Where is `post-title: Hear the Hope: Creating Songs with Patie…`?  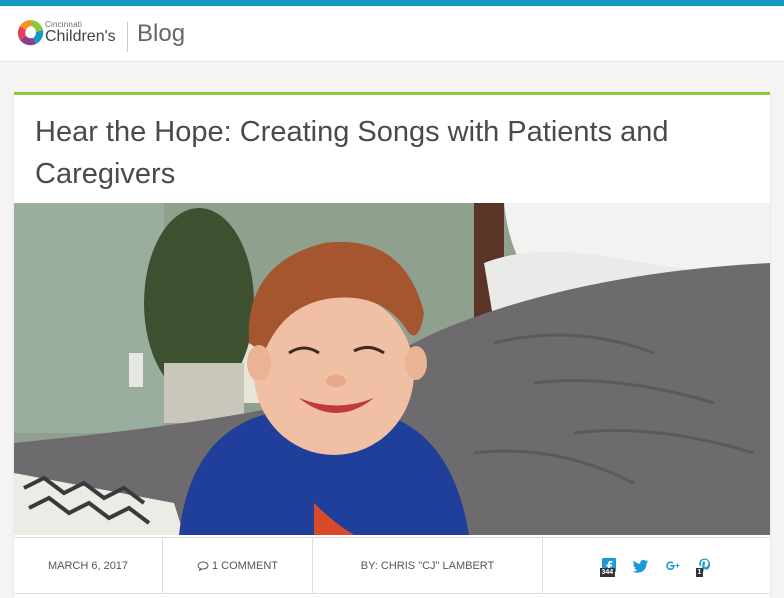 post-title: Hear the Hope: Creating Songs with Patie… is located at coordinates (352, 153).